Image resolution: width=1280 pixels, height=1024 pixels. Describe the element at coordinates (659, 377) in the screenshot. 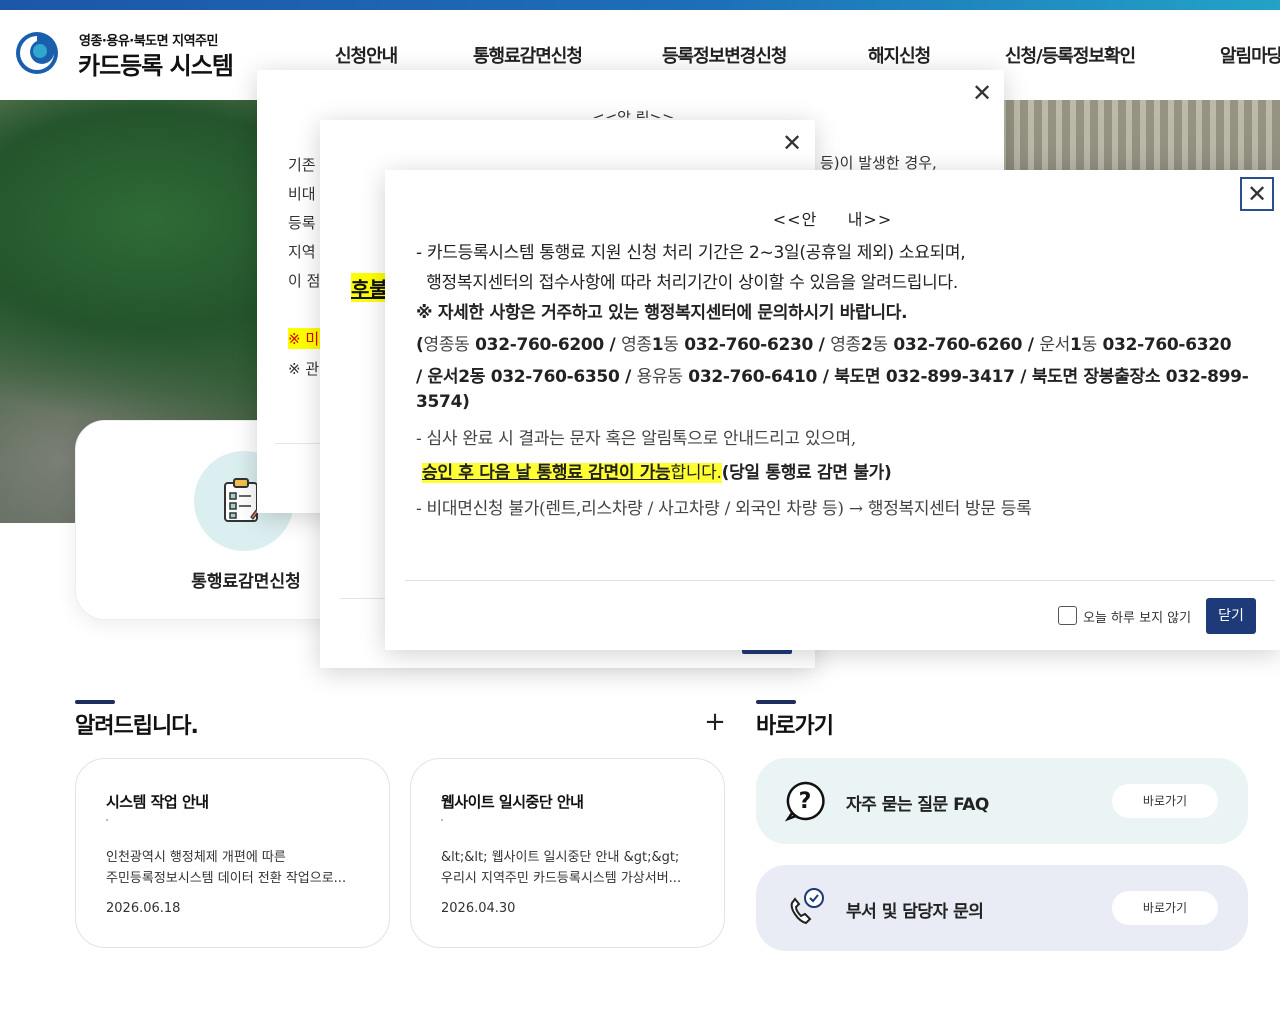

I see `contact-name: 용유동` at that location.